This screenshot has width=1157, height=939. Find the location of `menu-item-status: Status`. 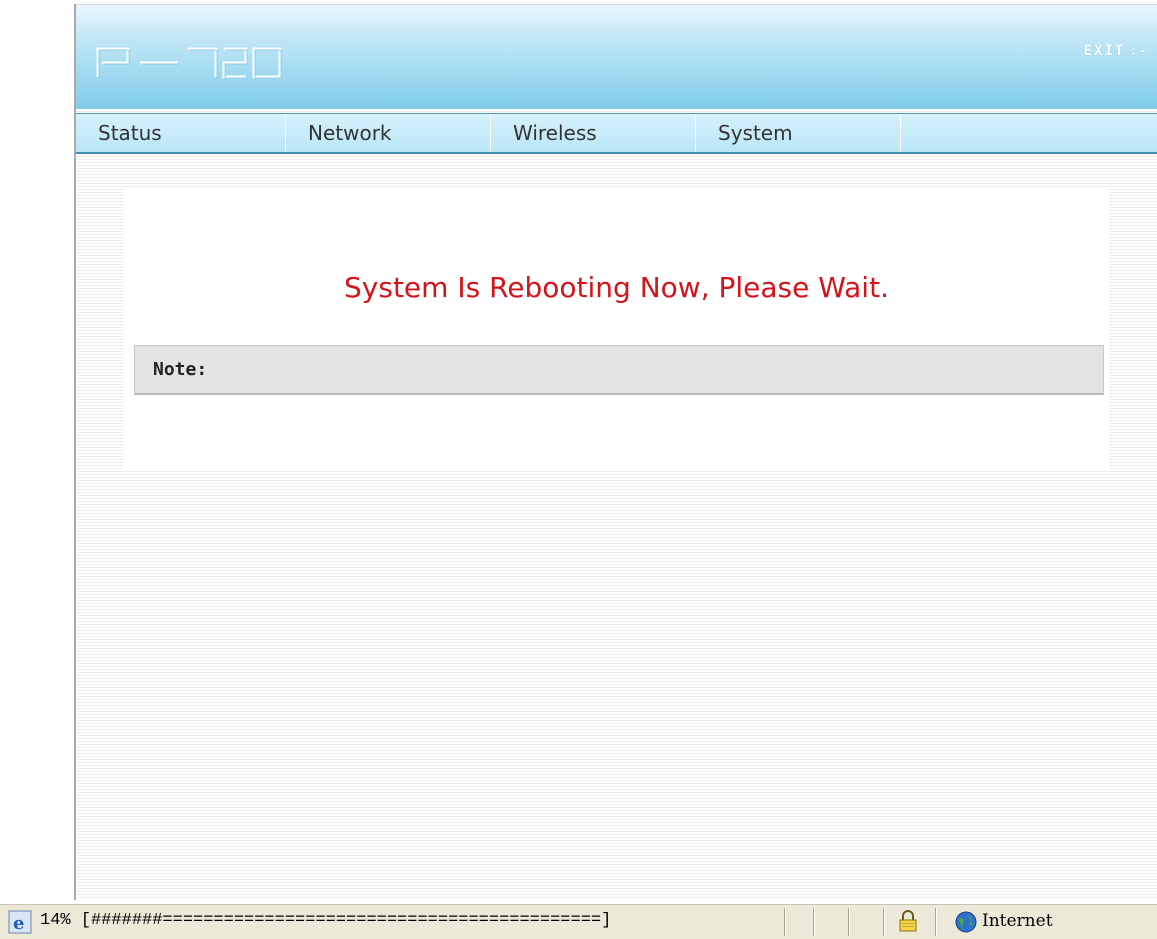

menu-item-status: Status is located at coordinates (181, 133).